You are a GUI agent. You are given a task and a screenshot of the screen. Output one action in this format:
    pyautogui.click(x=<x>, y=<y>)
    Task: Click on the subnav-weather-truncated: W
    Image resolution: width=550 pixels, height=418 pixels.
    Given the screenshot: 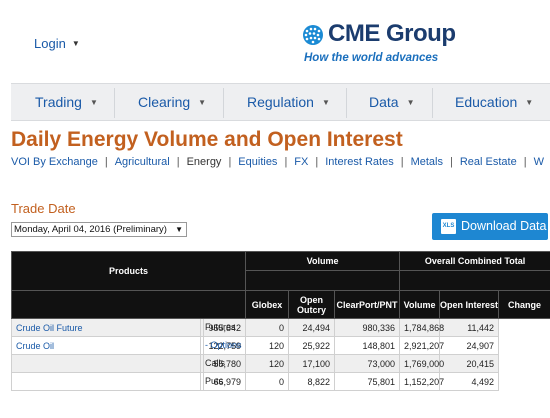 What is the action you would take?
    pyautogui.click(x=539, y=162)
    